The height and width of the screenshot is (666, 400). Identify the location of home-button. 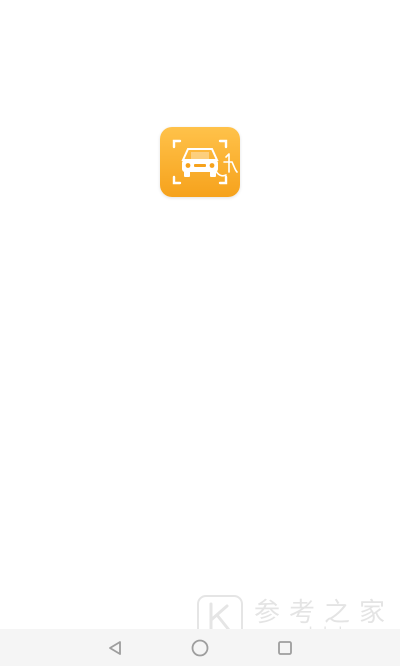
(200, 647).